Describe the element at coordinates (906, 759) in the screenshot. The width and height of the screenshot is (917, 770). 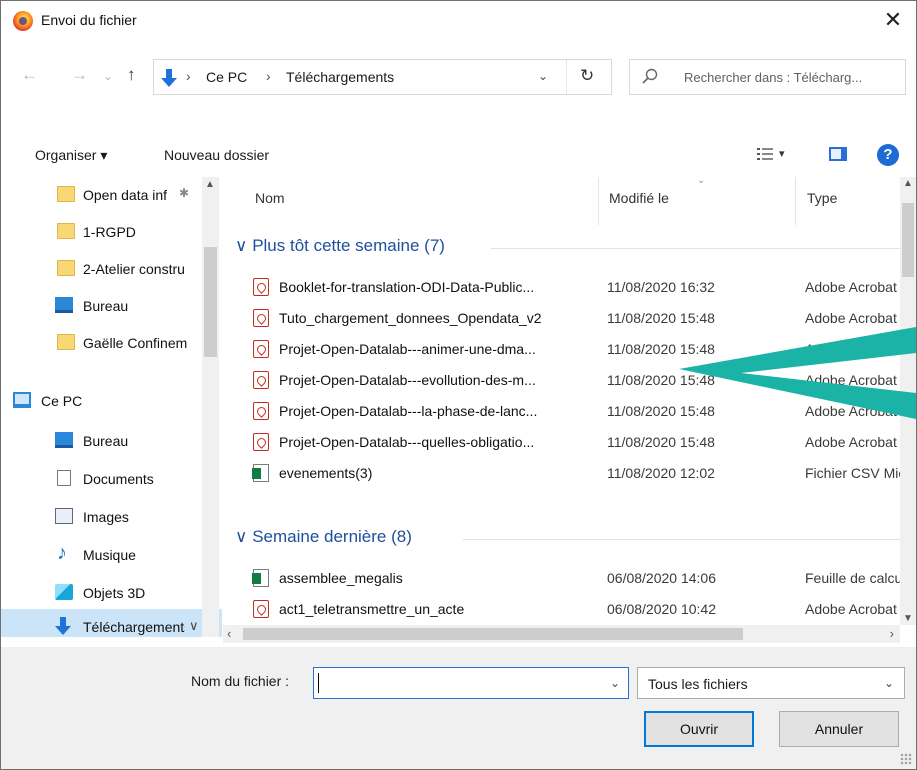
I see `resize-grip` at that location.